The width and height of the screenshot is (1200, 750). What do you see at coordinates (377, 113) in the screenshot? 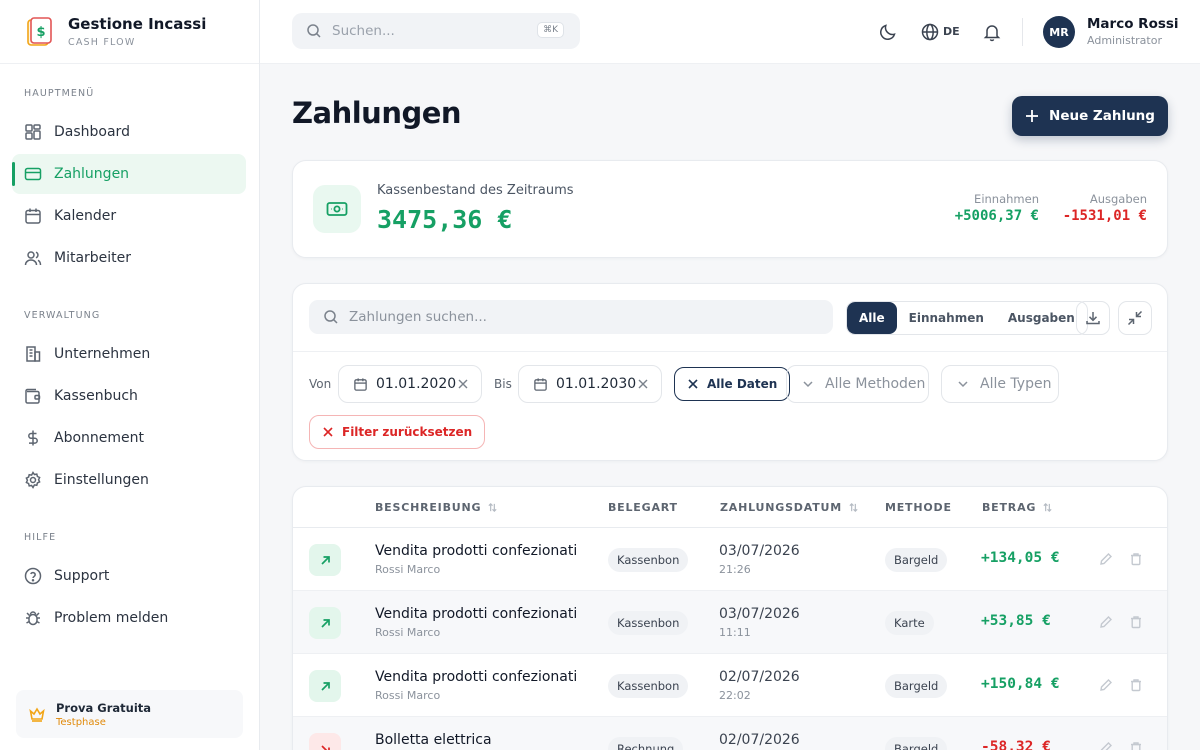
I see `page-title: Zahlungen` at bounding box center [377, 113].